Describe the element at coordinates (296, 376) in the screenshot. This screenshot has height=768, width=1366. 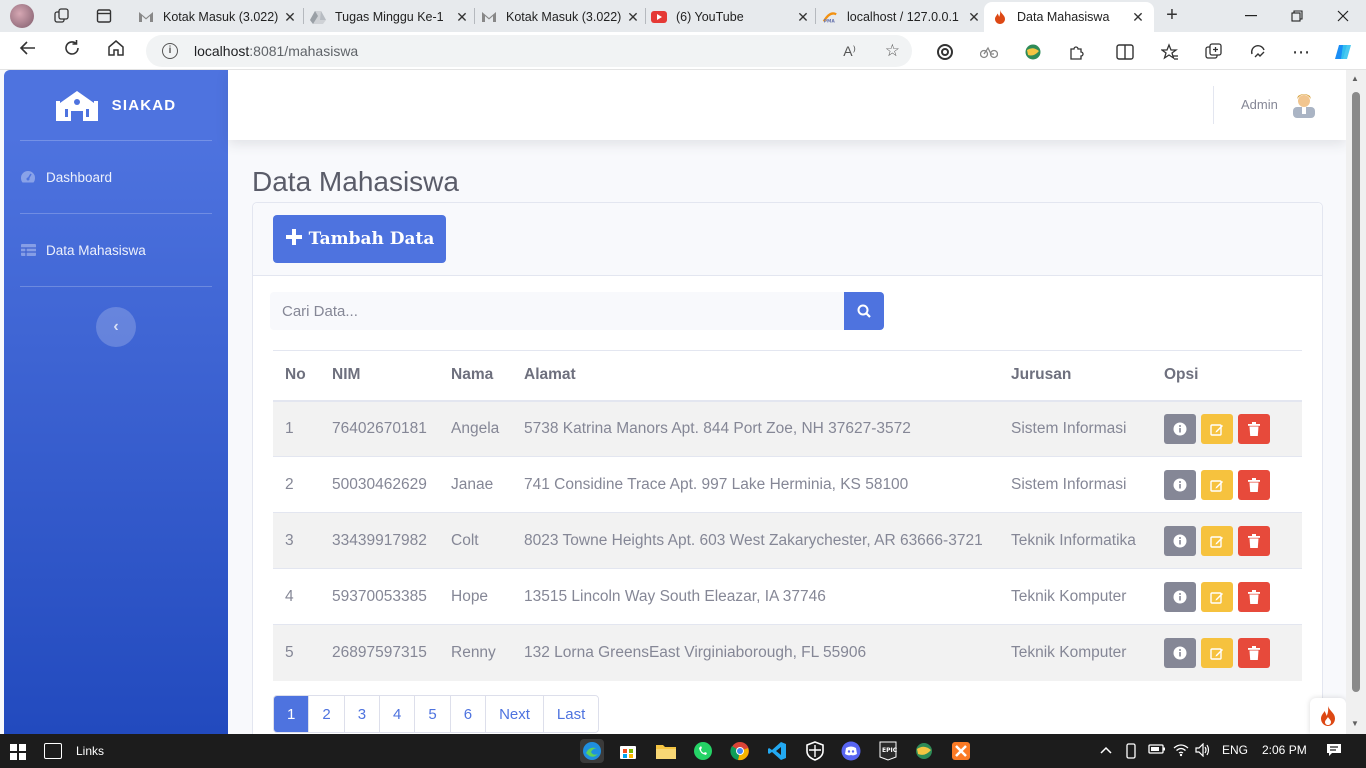
I see `column-header: No` at that location.